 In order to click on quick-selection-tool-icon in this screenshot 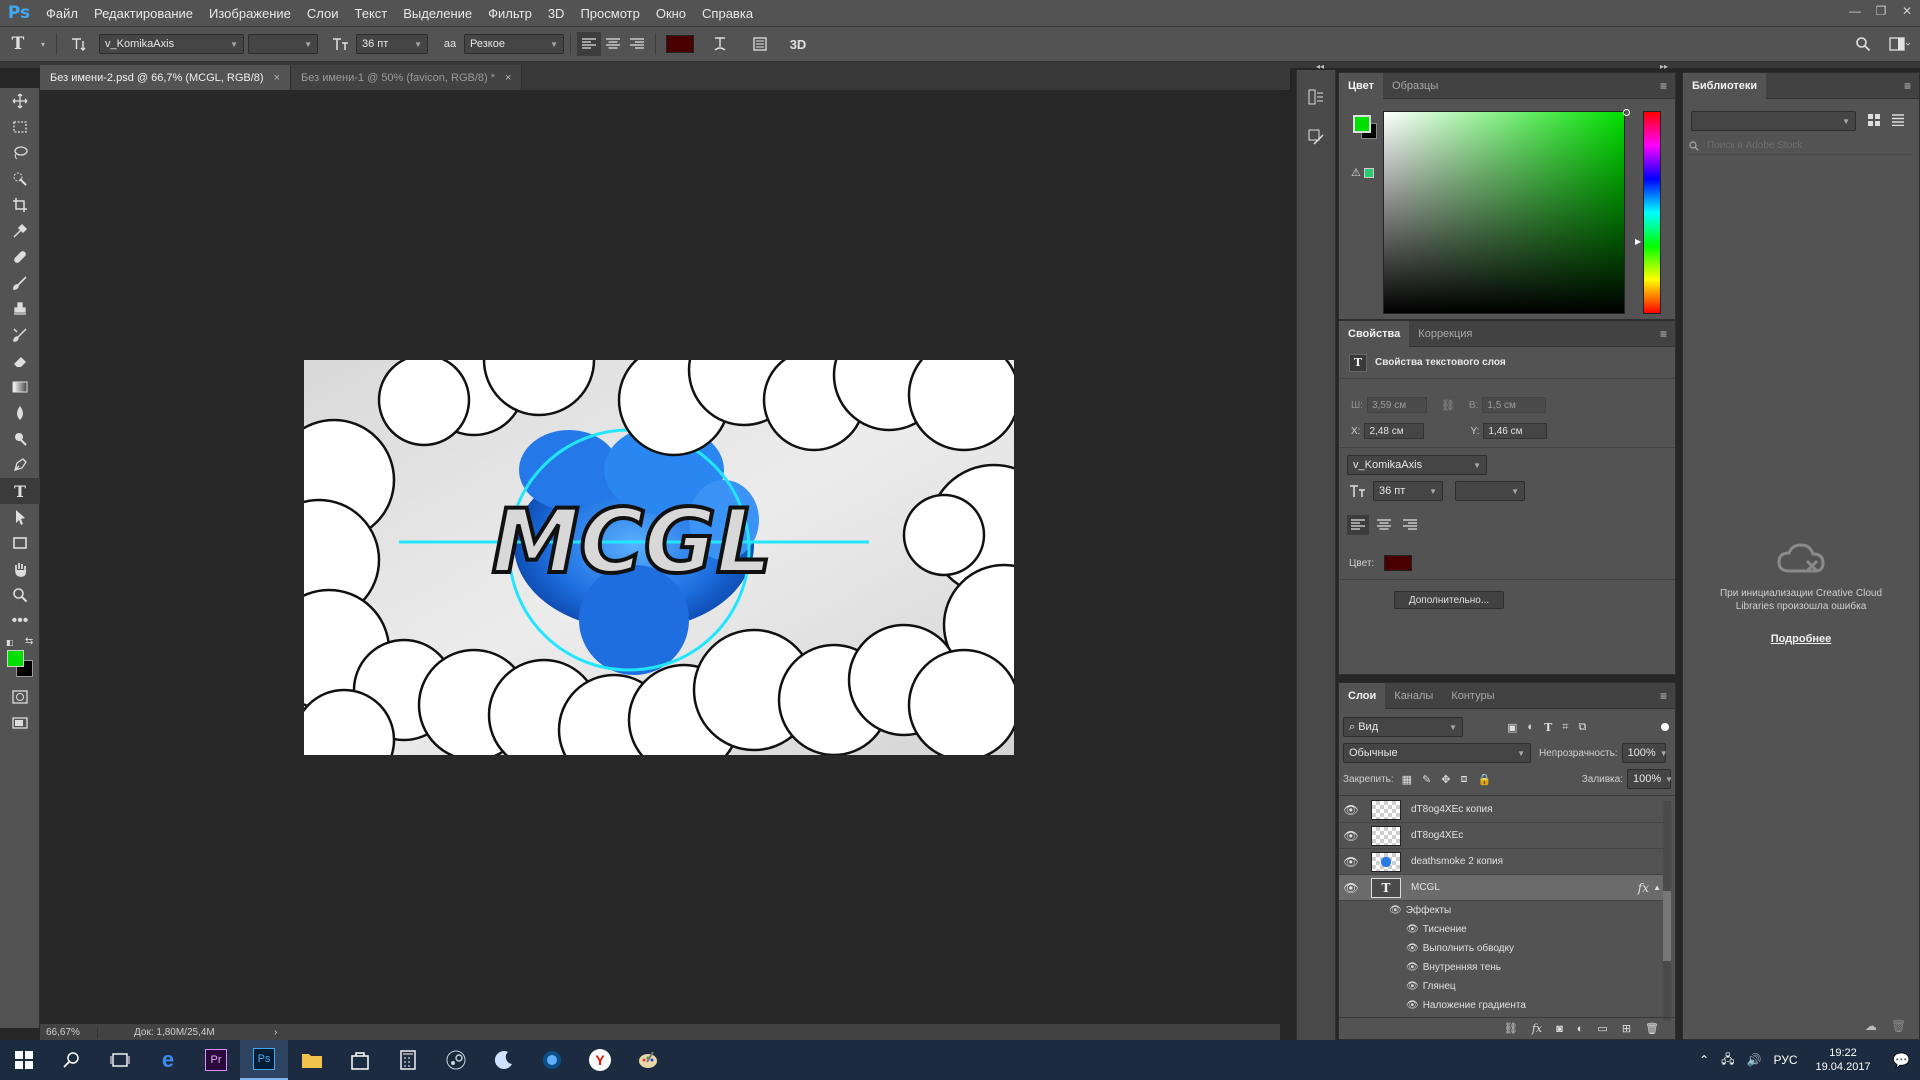, I will do `click(20, 179)`.